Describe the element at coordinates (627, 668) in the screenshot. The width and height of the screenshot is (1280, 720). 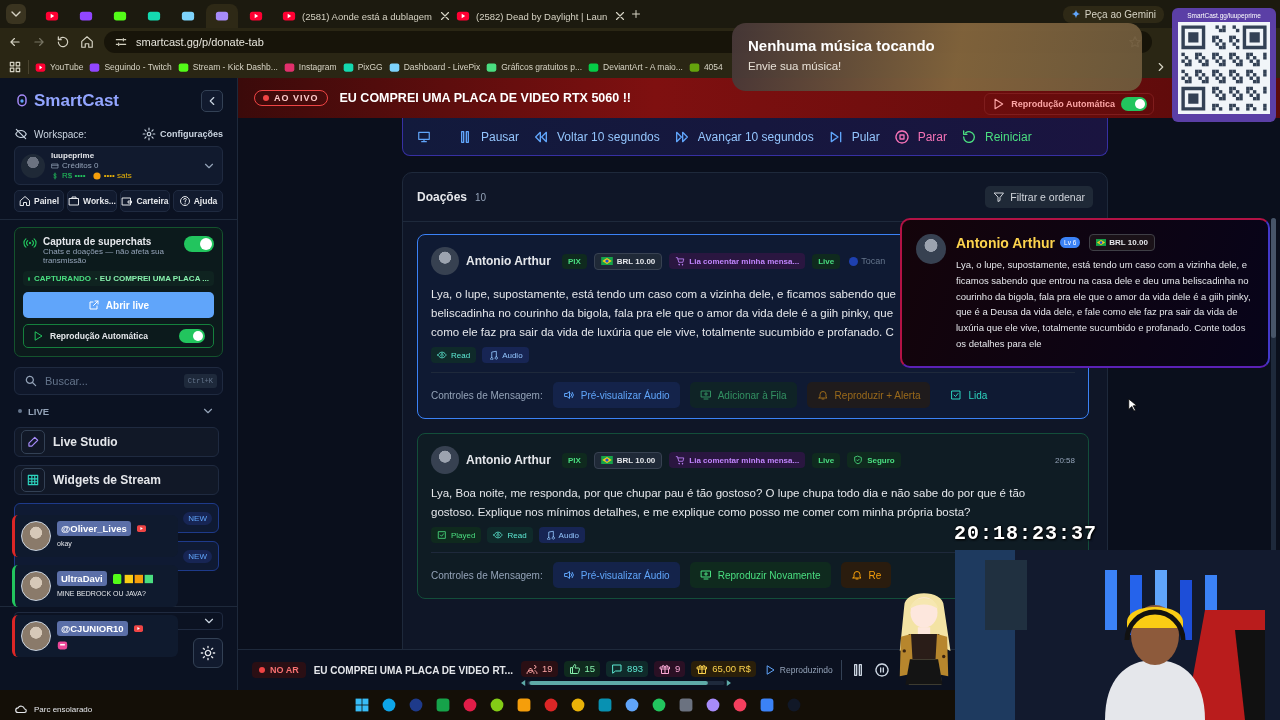
I see `stat-badge: 893` at that location.